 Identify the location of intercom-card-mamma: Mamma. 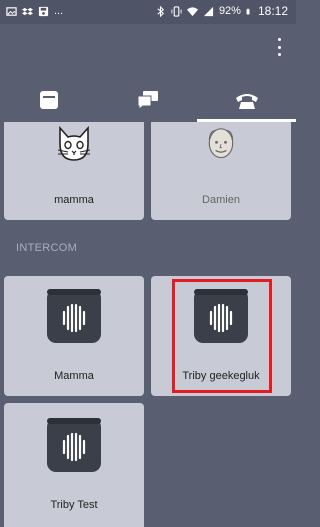
(74, 336).